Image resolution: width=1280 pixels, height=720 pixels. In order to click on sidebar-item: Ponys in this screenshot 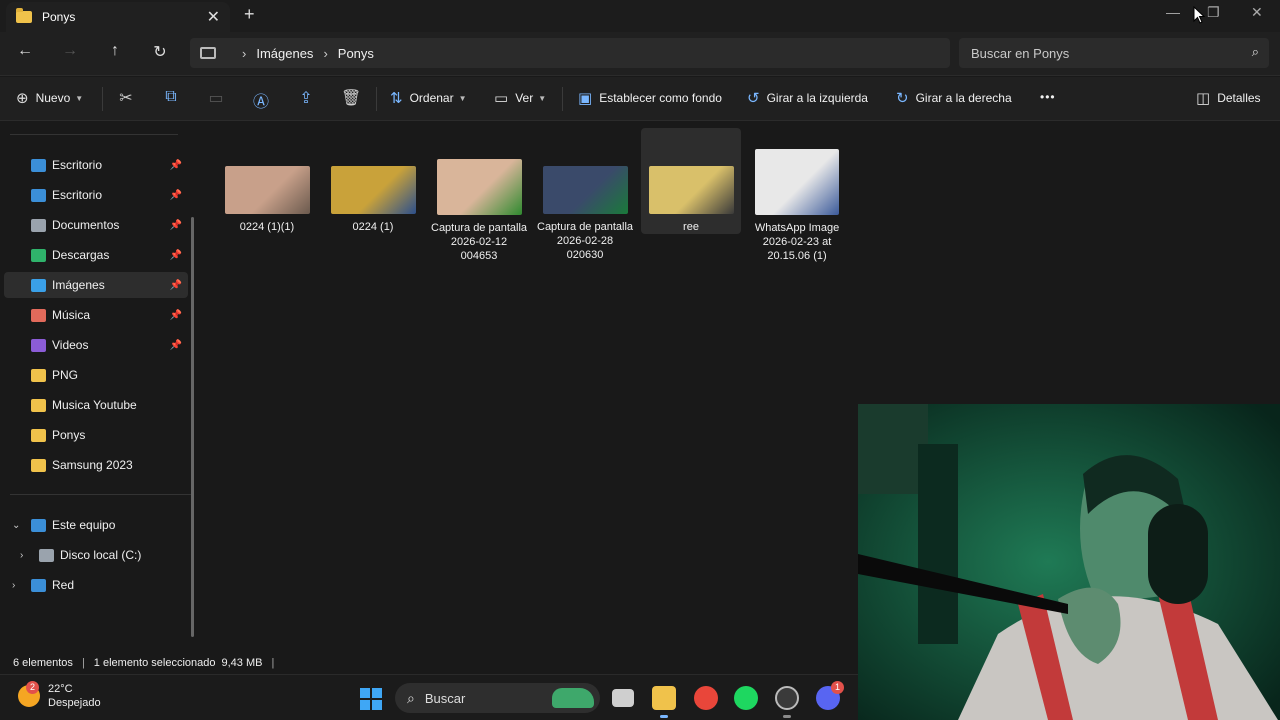, I will do `click(96, 435)`.